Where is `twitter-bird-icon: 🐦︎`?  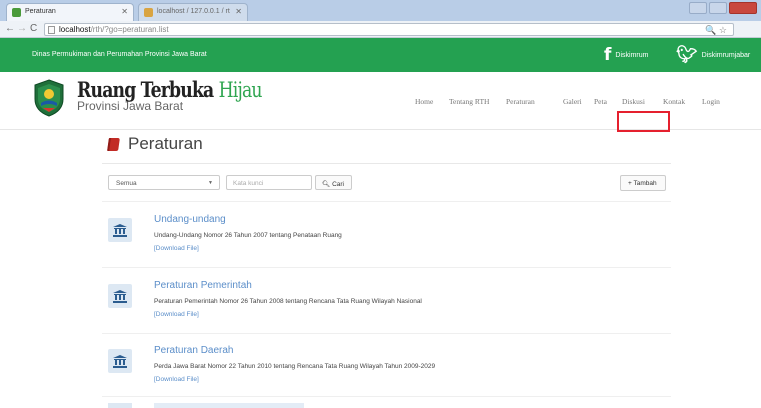 twitter-bird-icon: 🐦︎ is located at coordinates (687, 55).